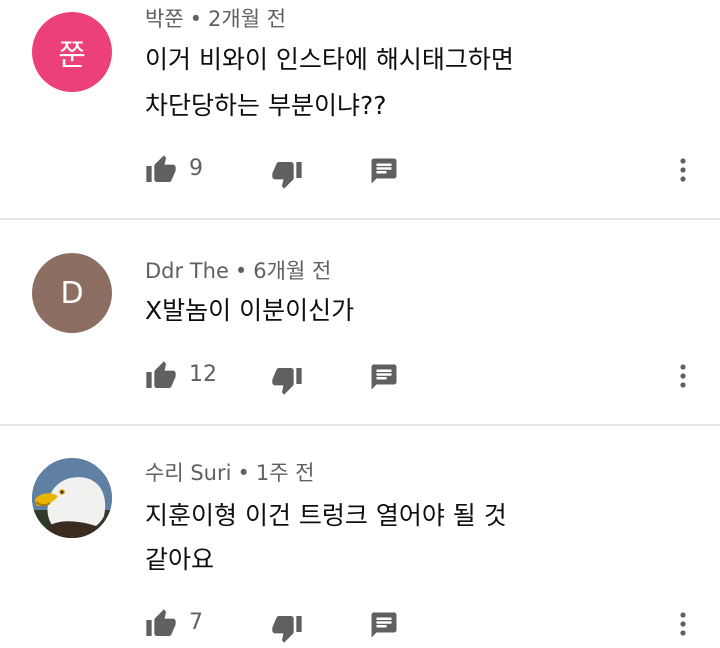  What do you see at coordinates (250, 310) in the screenshot?
I see `comment-text-line: X발놈이 이분이신가` at bounding box center [250, 310].